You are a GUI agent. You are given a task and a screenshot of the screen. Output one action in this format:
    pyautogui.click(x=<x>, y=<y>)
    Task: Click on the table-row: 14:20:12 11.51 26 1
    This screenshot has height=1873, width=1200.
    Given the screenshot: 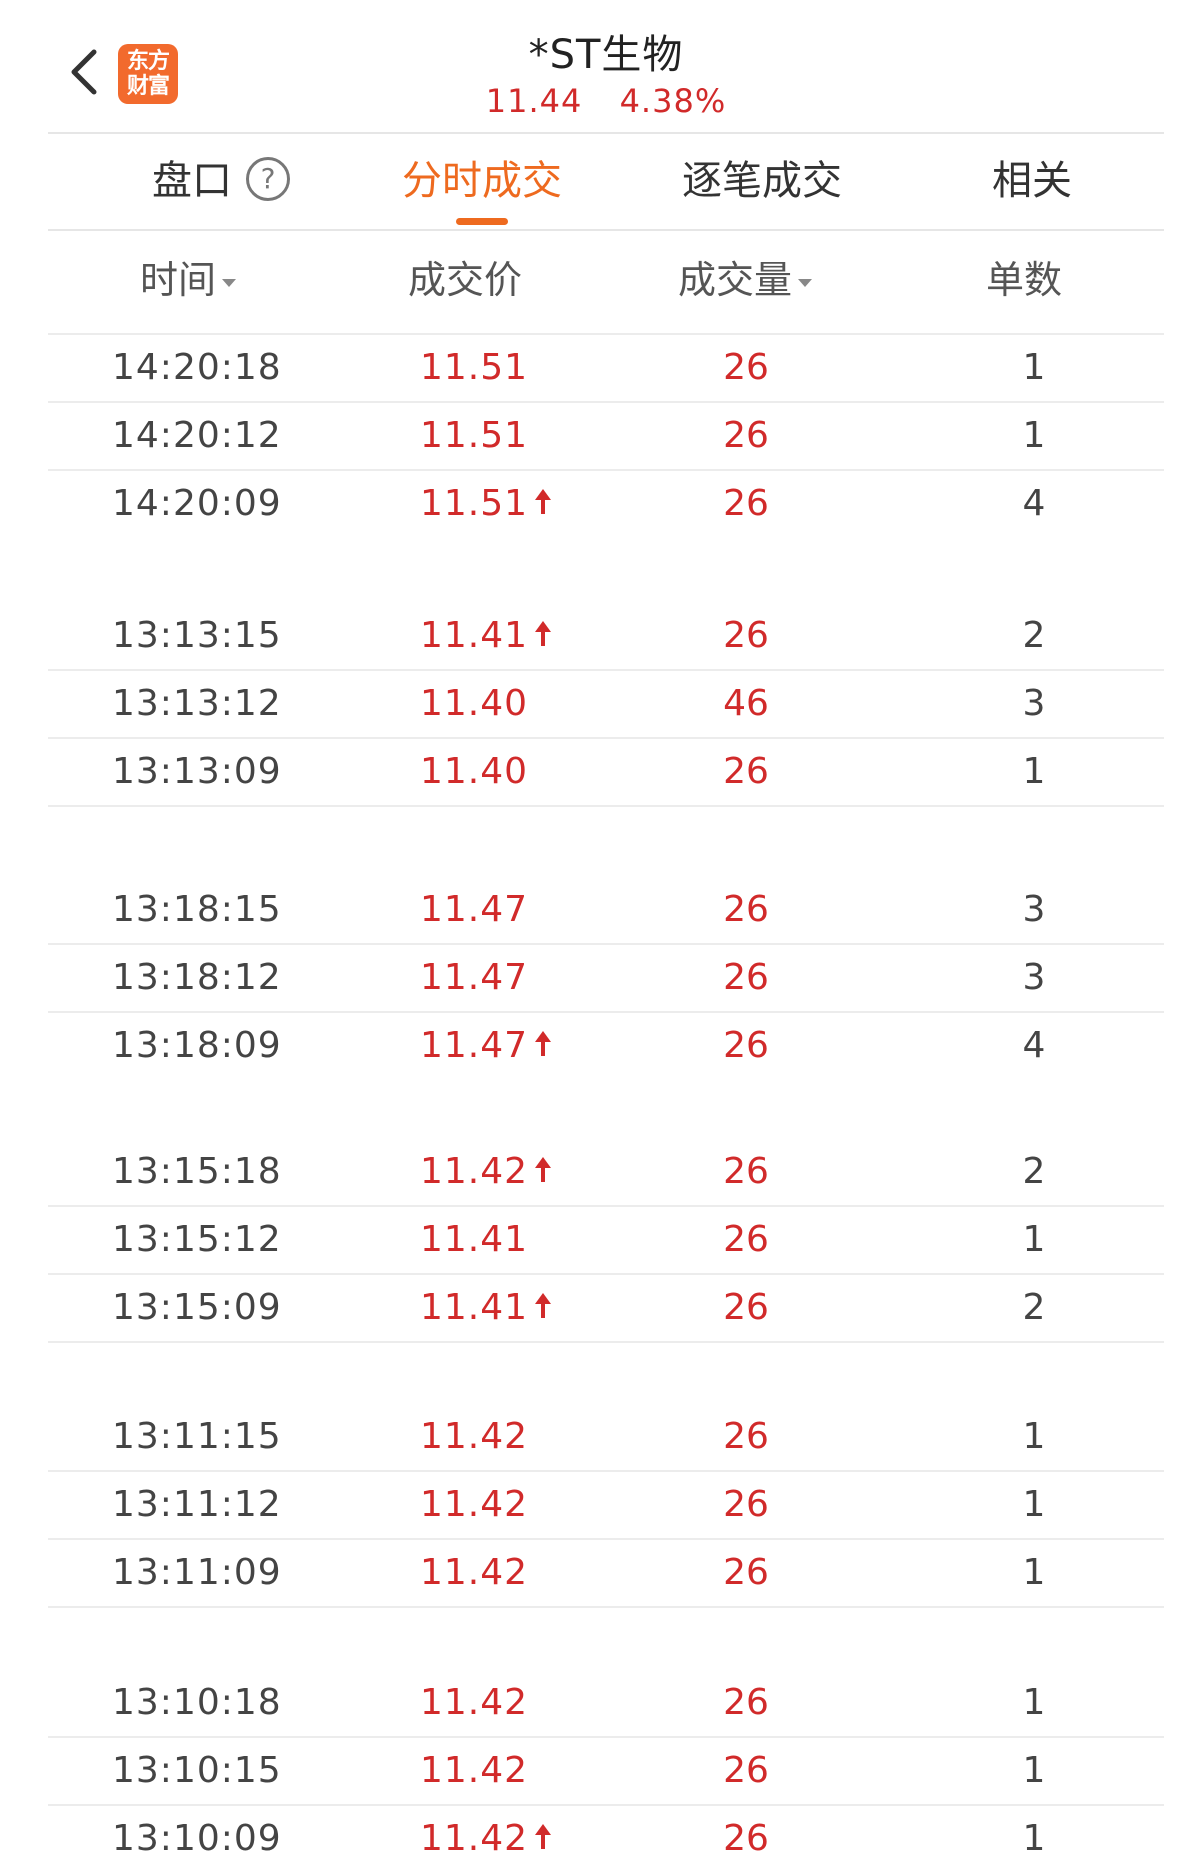 What is the action you would take?
    pyautogui.click(x=606, y=436)
    